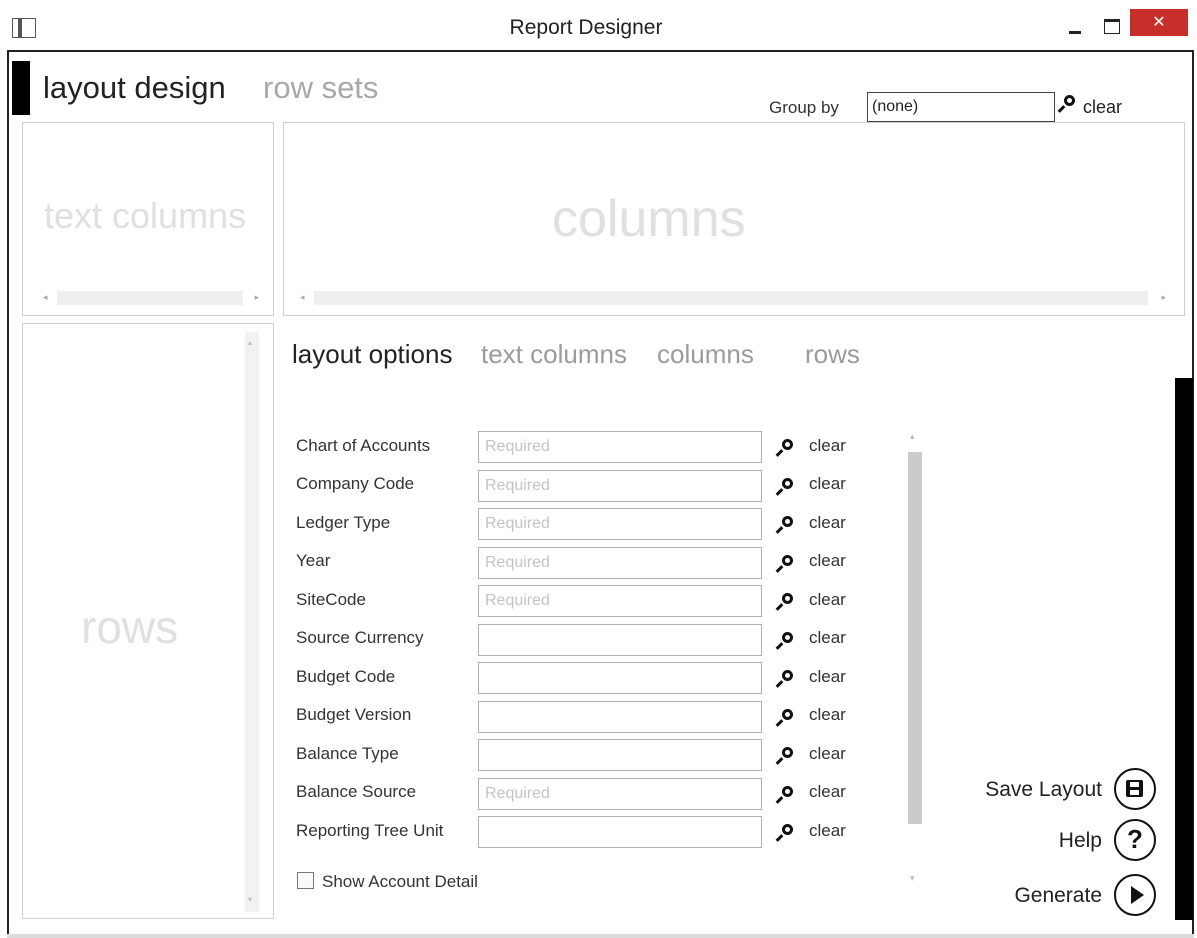  What do you see at coordinates (130, 627) in the screenshot?
I see `rows-placeholder: rows` at bounding box center [130, 627].